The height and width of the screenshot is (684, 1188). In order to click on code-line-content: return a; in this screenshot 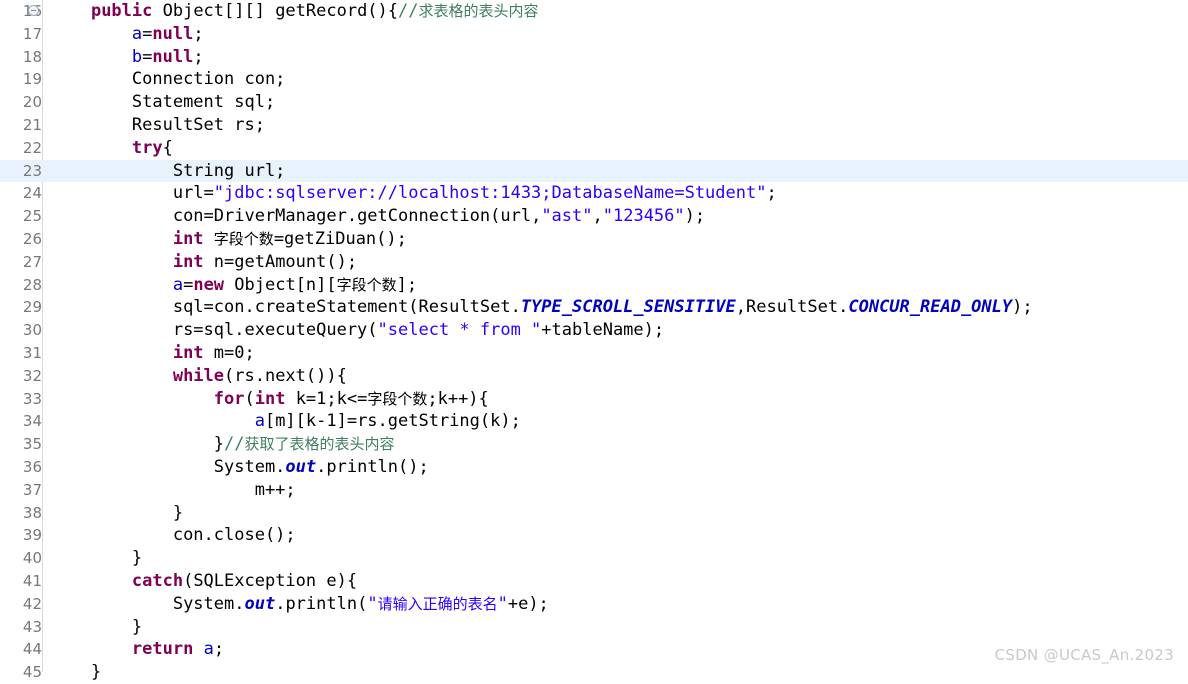, I will do `click(137, 649)`.